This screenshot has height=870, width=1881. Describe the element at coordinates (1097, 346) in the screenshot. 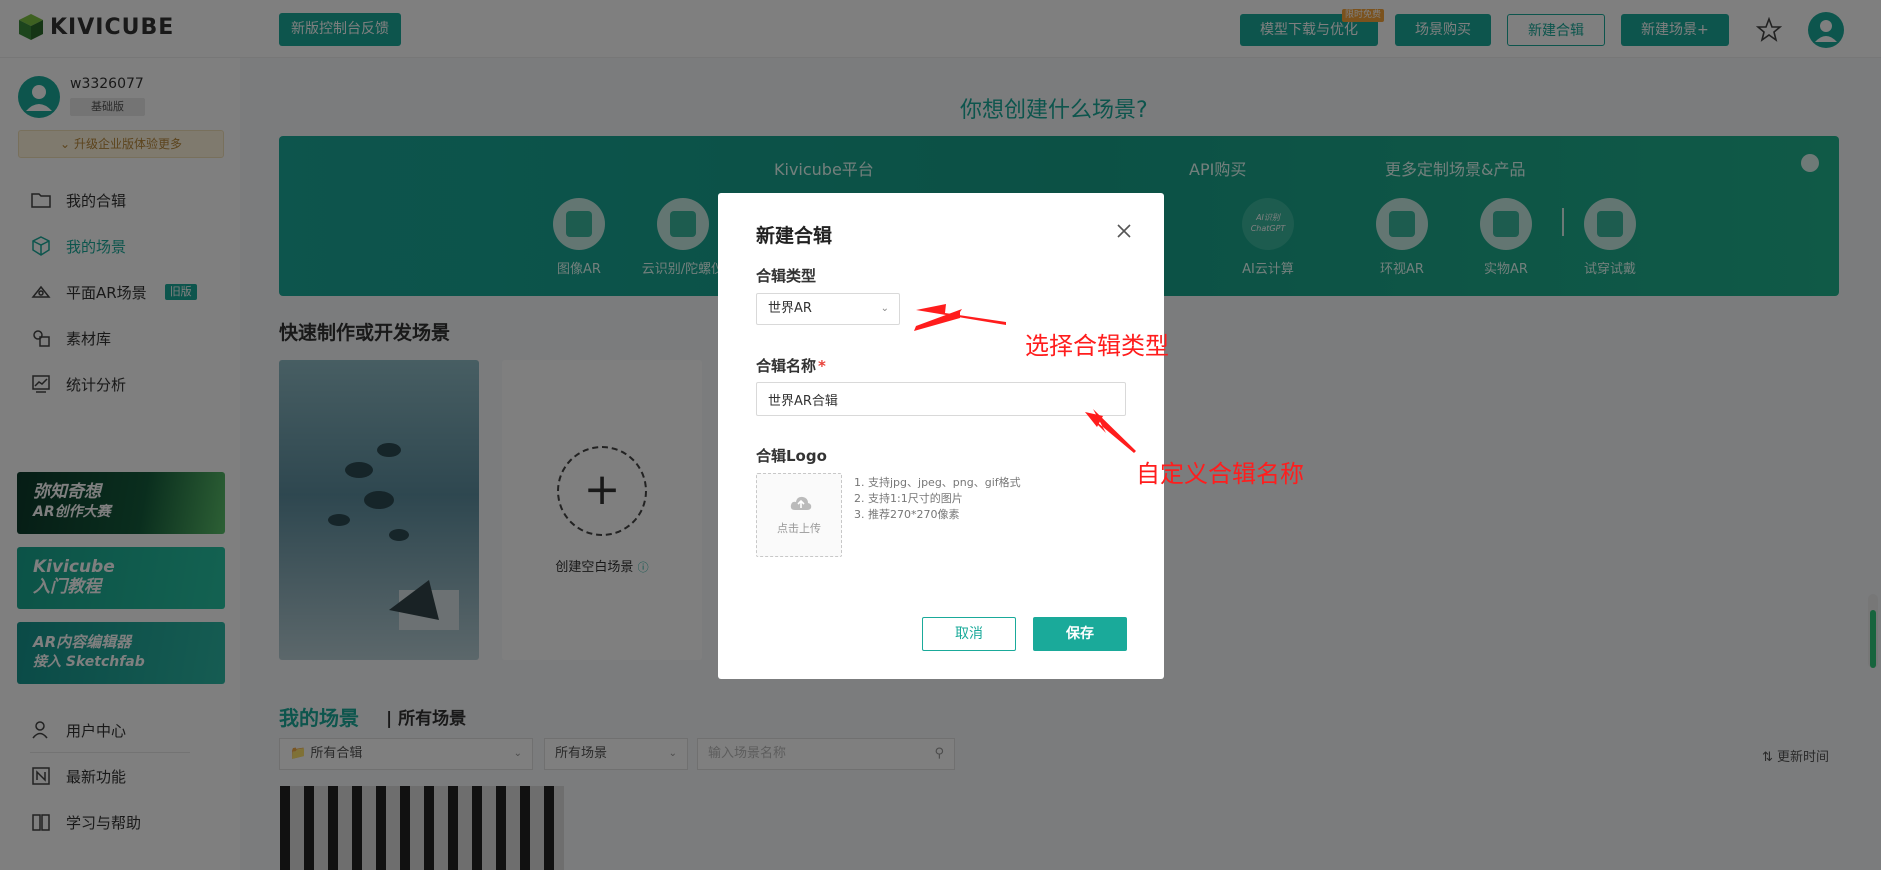

I see `annotation-select-type: 选择合辑类型` at that location.